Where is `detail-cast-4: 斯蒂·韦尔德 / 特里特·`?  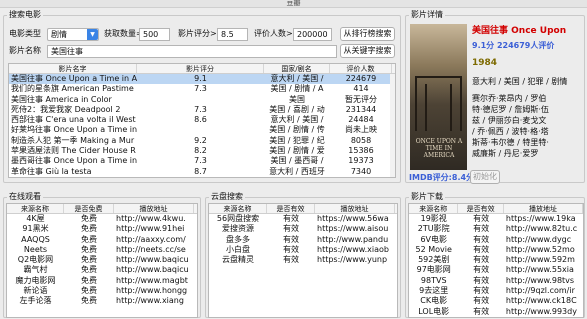 detail-cast-4: 斯蒂·韦尔德 / 特里特· is located at coordinates (510, 142).